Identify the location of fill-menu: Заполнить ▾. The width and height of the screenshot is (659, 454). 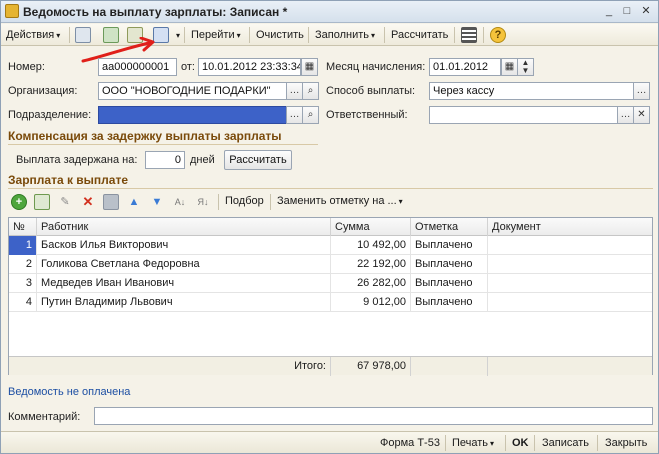
(345, 35).